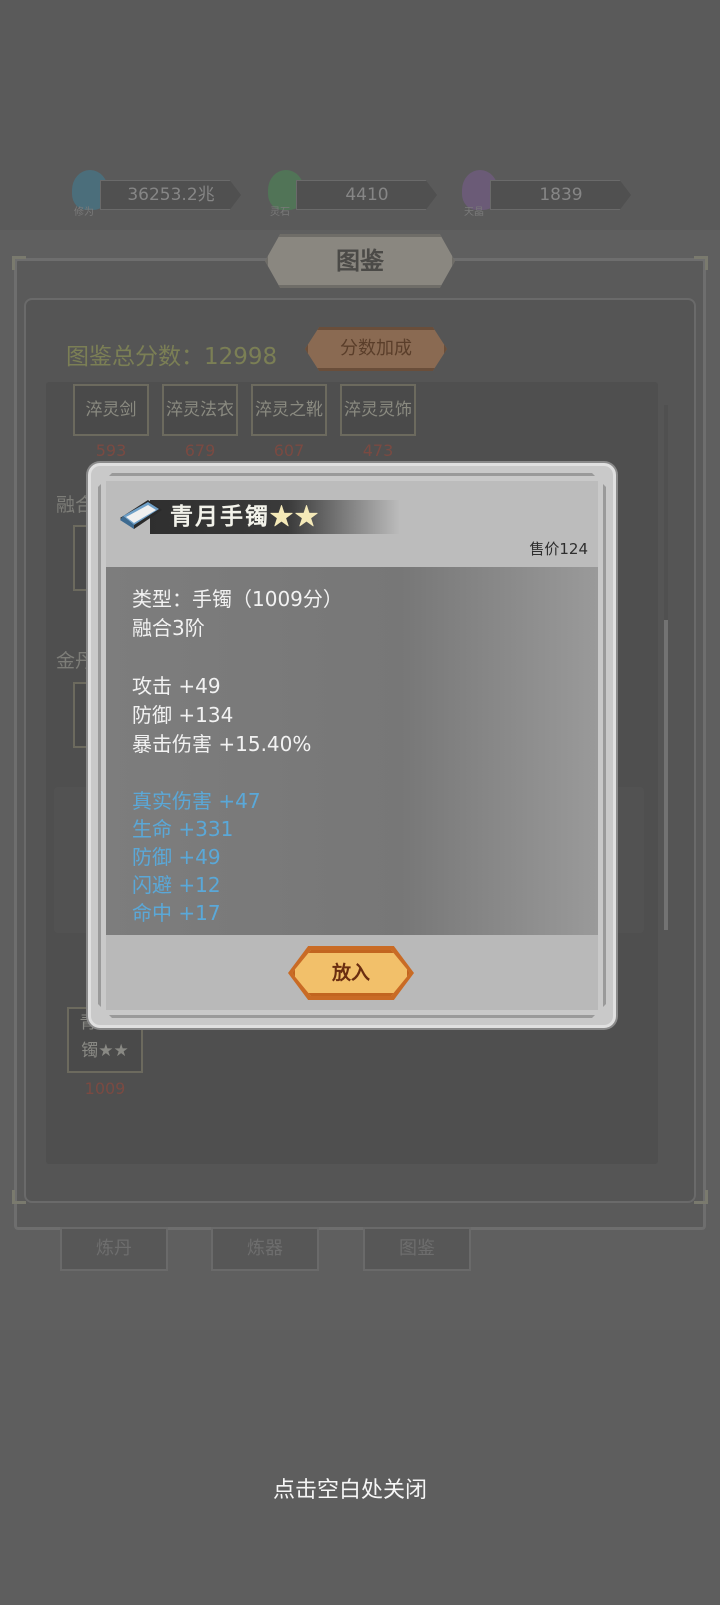  What do you see at coordinates (176, 885) in the screenshot?
I see `extra-stat-line: 闪避 +12` at bounding box center [176, 885].